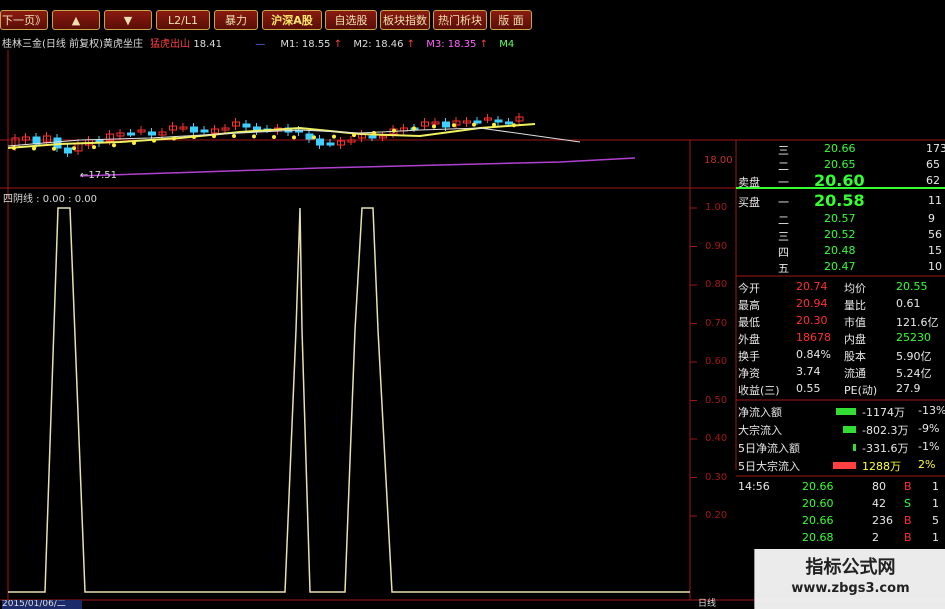 Image resolution: width=945 pixels, height=609 pixels. What do you see at coordinates (879, 503) in the screenshot?
I see `tick-volume: 42` at bounding box center [879, 503].